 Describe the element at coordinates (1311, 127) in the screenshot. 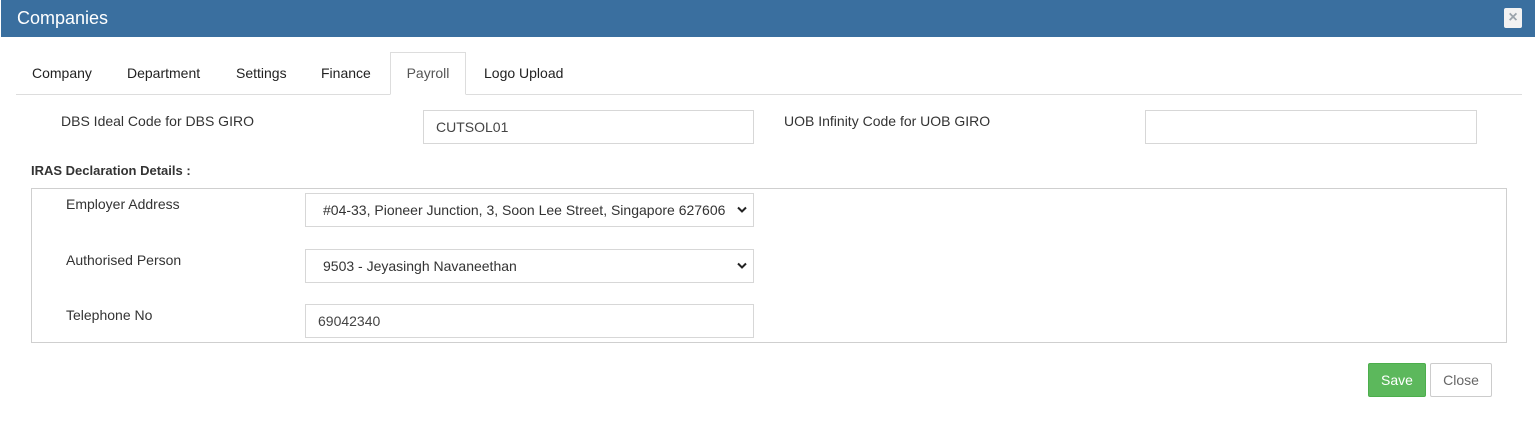

I see `uob-code-input` at that location.